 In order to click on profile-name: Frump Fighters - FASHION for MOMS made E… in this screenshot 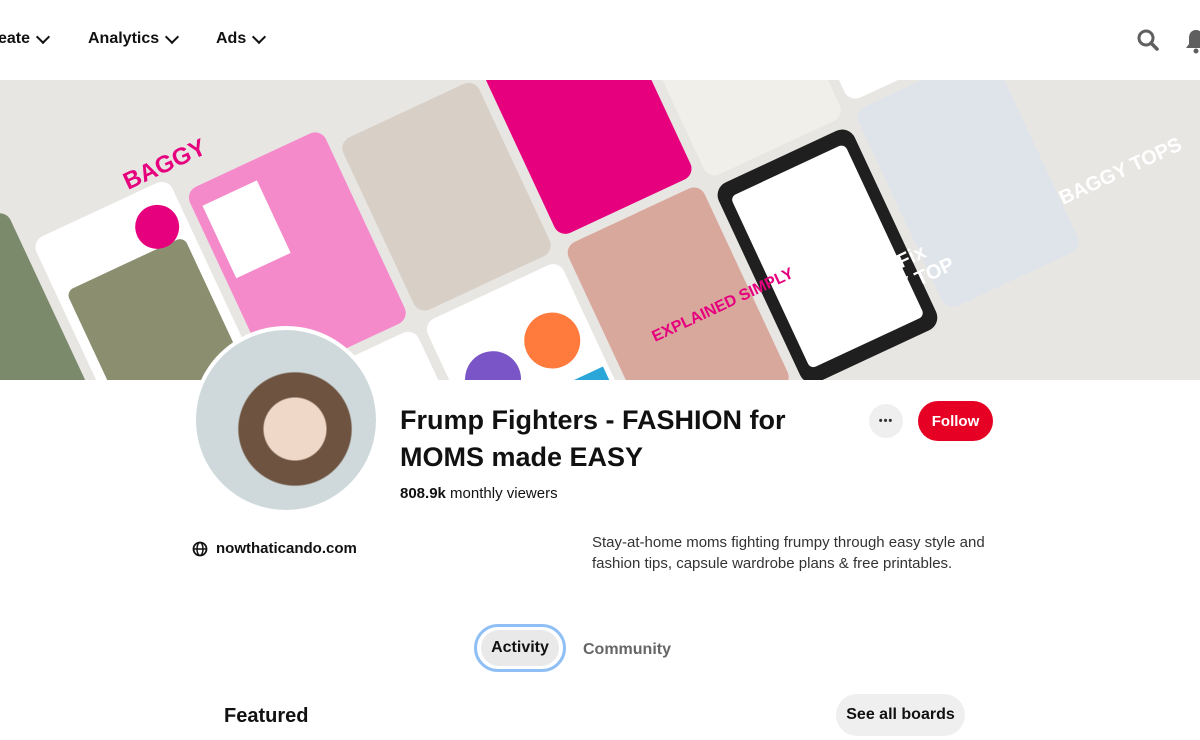, I will do `click(593, 438)`.